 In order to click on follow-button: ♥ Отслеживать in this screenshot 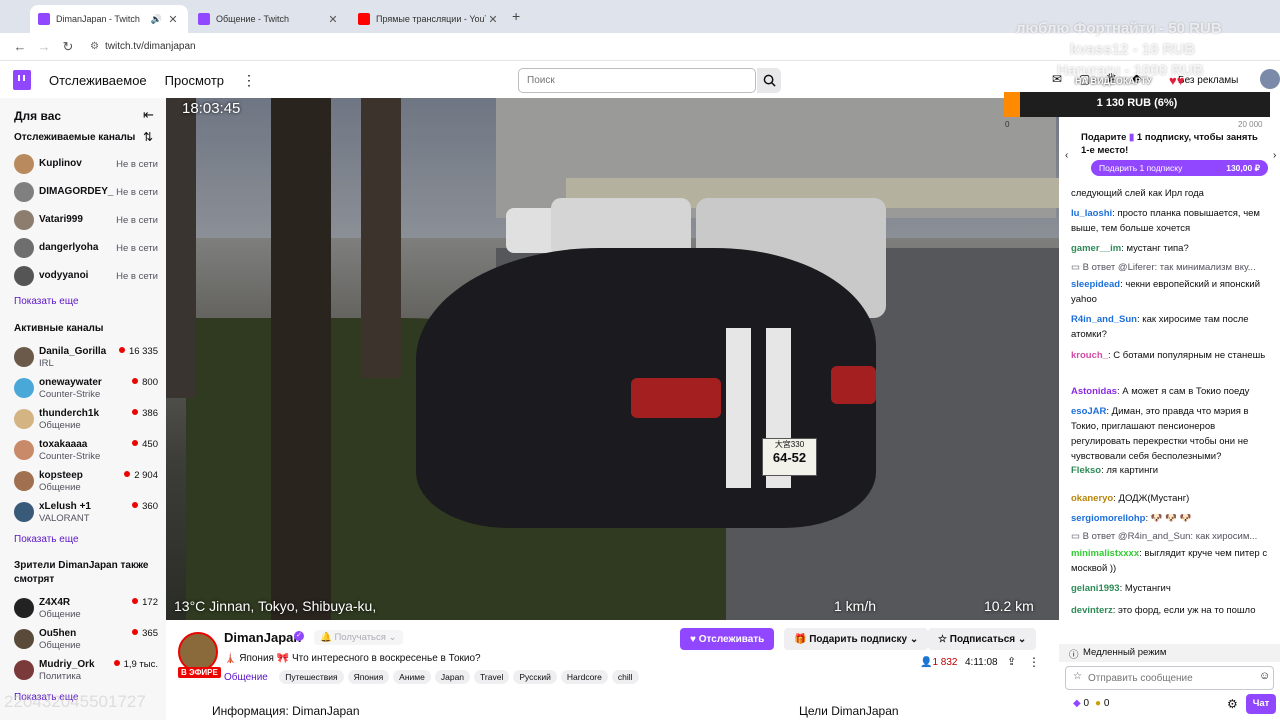, I will do `click(727, 639)`.